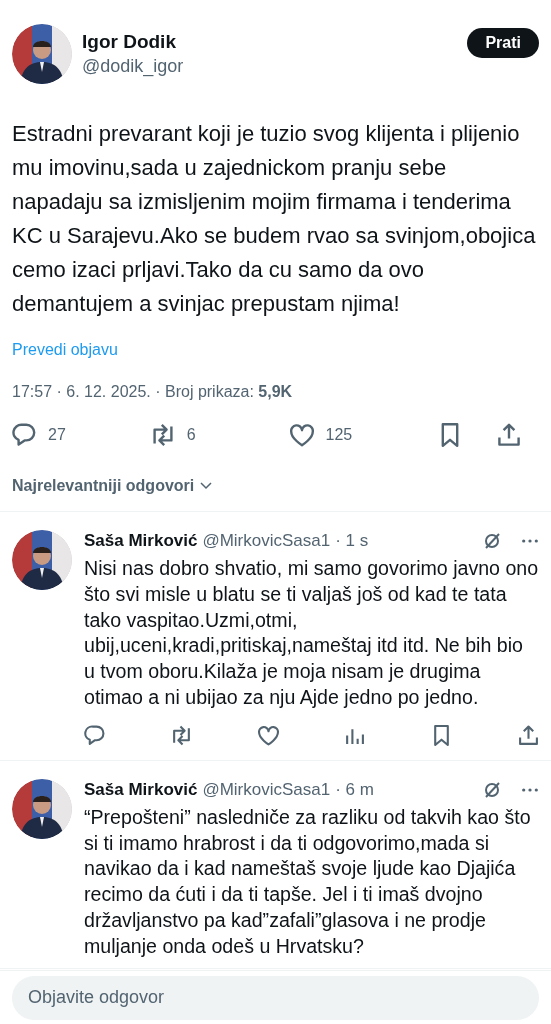 This screenshot has width=551, height=1024. Describe the element at coordinates (275, 341) in the screenshot. I see `translate-link: Prevedi objavu` at that location.